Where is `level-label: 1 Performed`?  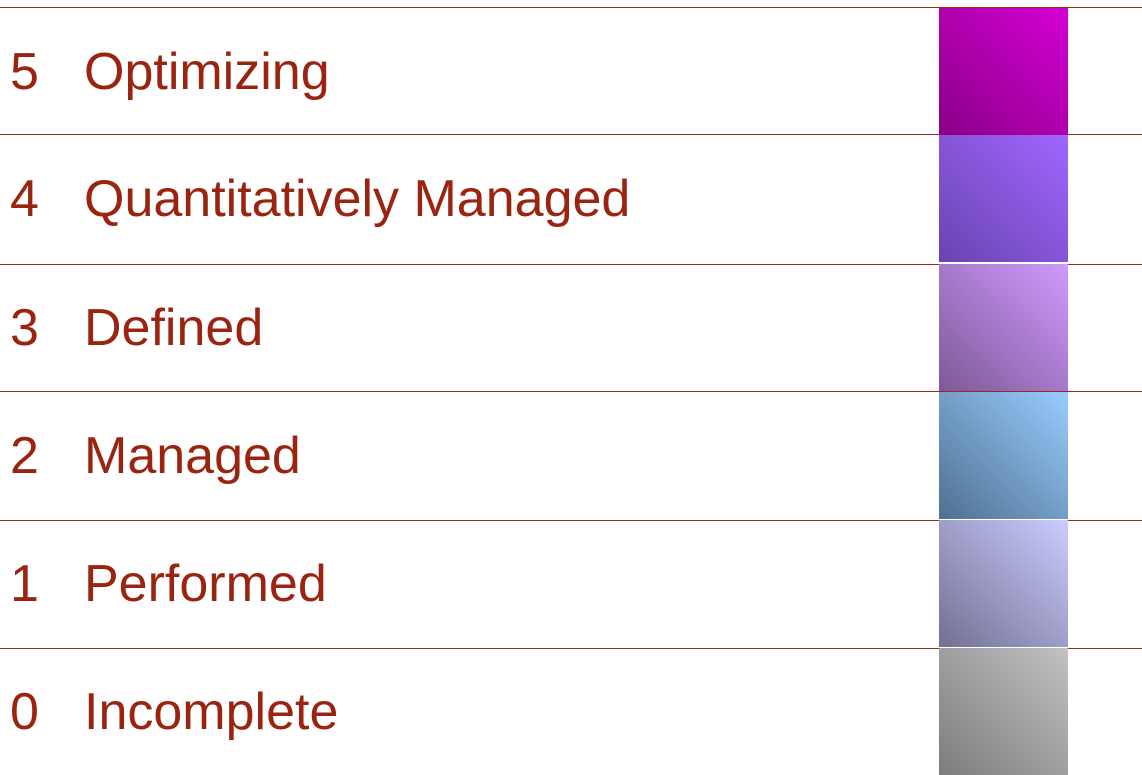
level-label: 1 Performed is located at coordinates (168, 583).